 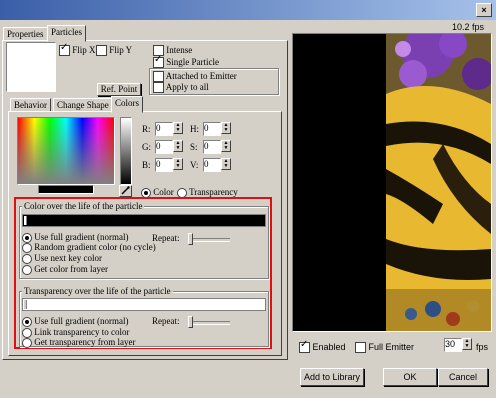 What do you see at coordinates (226, 128) in the screenshot?
I see `h-stepper: ▲ ▼` at bounding box center [226, 128].